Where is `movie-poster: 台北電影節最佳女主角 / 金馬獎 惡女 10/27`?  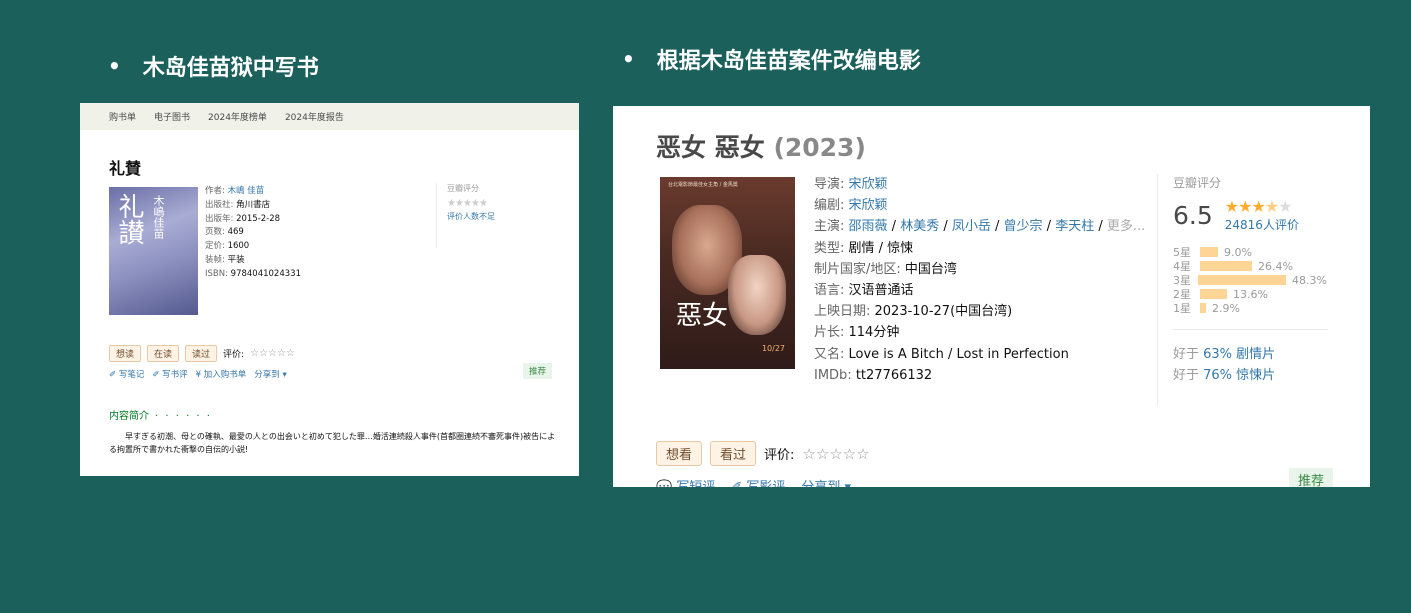 movie-poster: 台北電影節最佳女主角 / 金馬獎 惡女 10/27 is located at coordinates (727, 273).